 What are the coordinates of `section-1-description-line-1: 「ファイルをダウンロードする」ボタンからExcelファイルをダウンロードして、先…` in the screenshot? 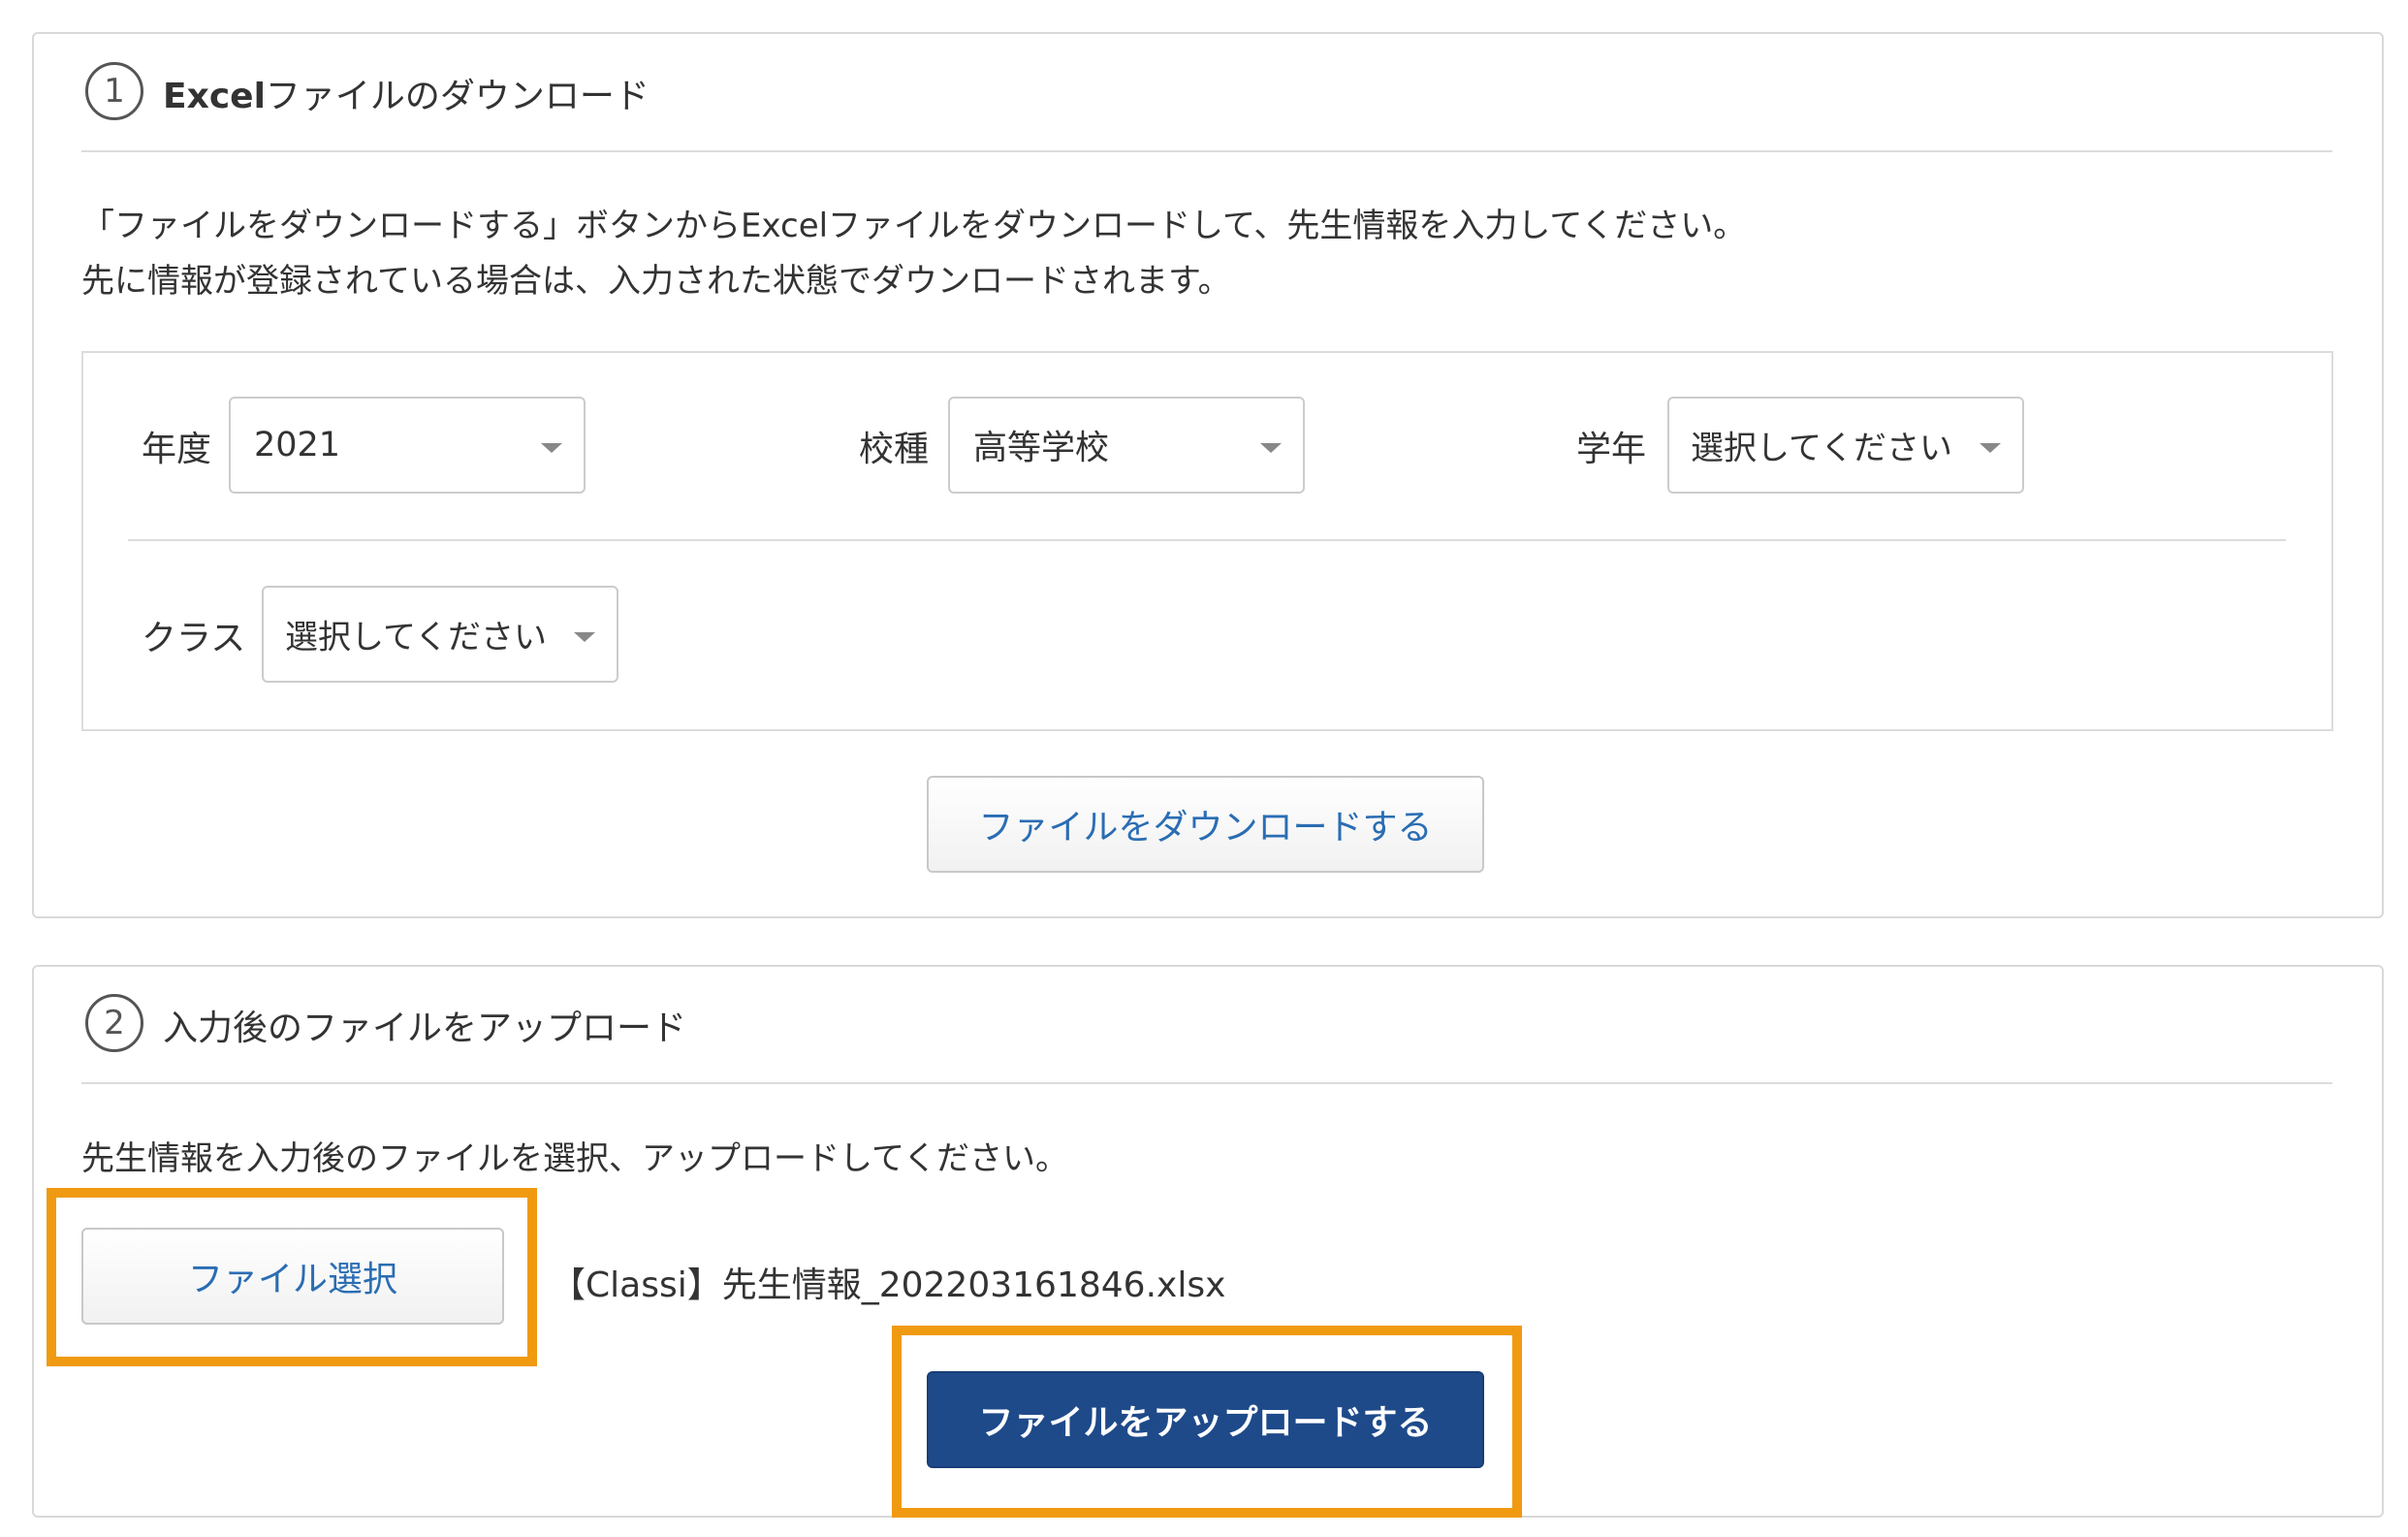 It's located at (914, 226).